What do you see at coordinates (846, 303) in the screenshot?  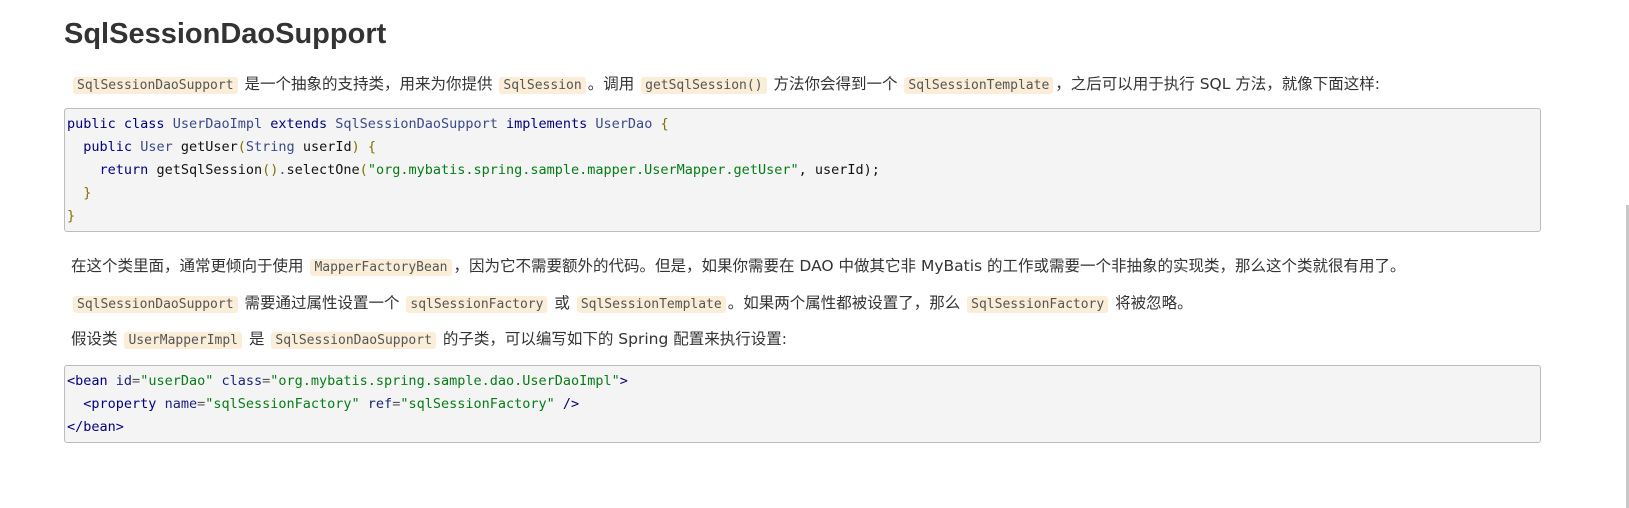 I see `text: 。如果两个属性都被设置了，那么` at bounding box center [846, 303].